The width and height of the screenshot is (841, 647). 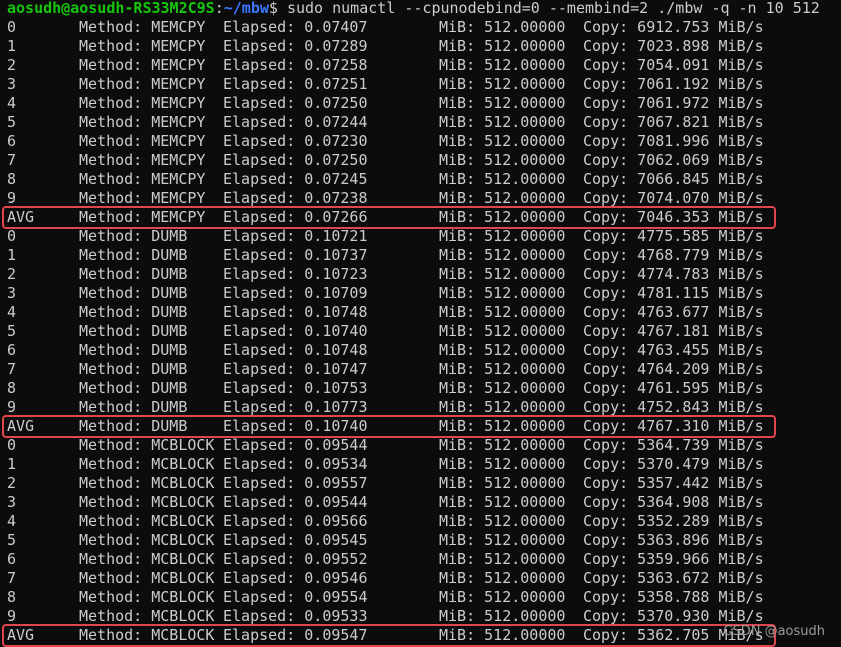 I want to click on row-copy: Copy: 5364.739 MiB/s, so click(x=673, y=445).